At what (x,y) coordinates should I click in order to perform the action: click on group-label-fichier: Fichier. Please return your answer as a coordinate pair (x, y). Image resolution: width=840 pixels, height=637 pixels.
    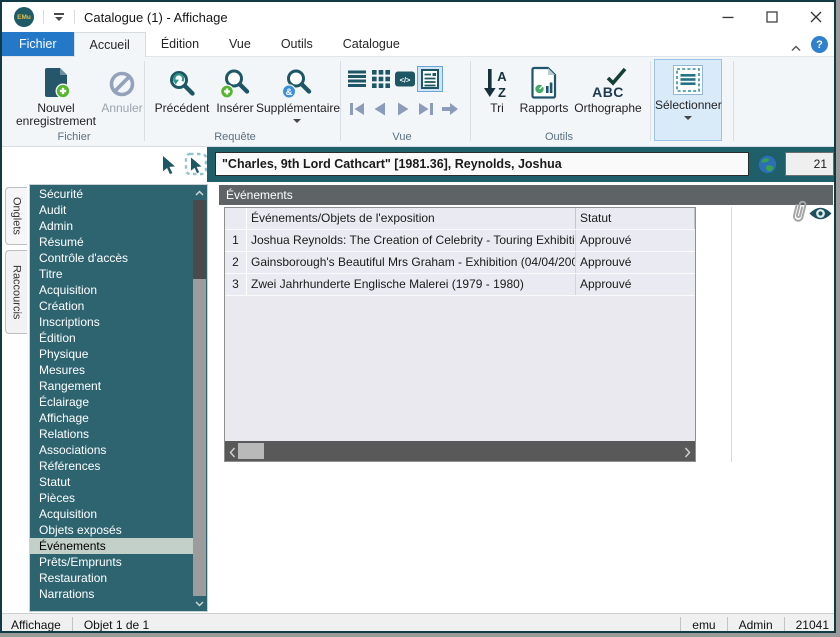
    Looking at the image, I should click on (74, 137).